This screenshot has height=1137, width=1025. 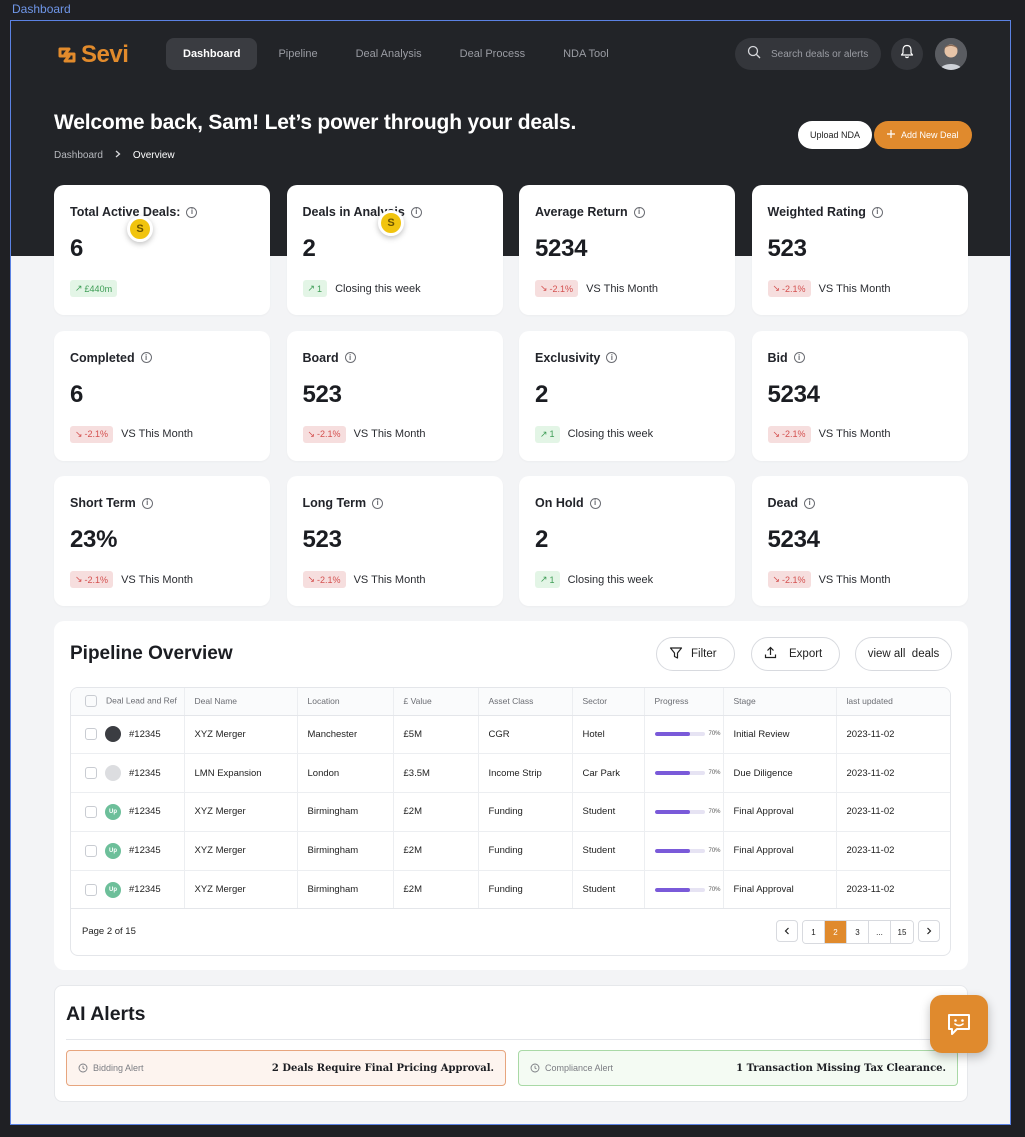 I want to click on progress-percent: 70%, so click(x=714, y=850).